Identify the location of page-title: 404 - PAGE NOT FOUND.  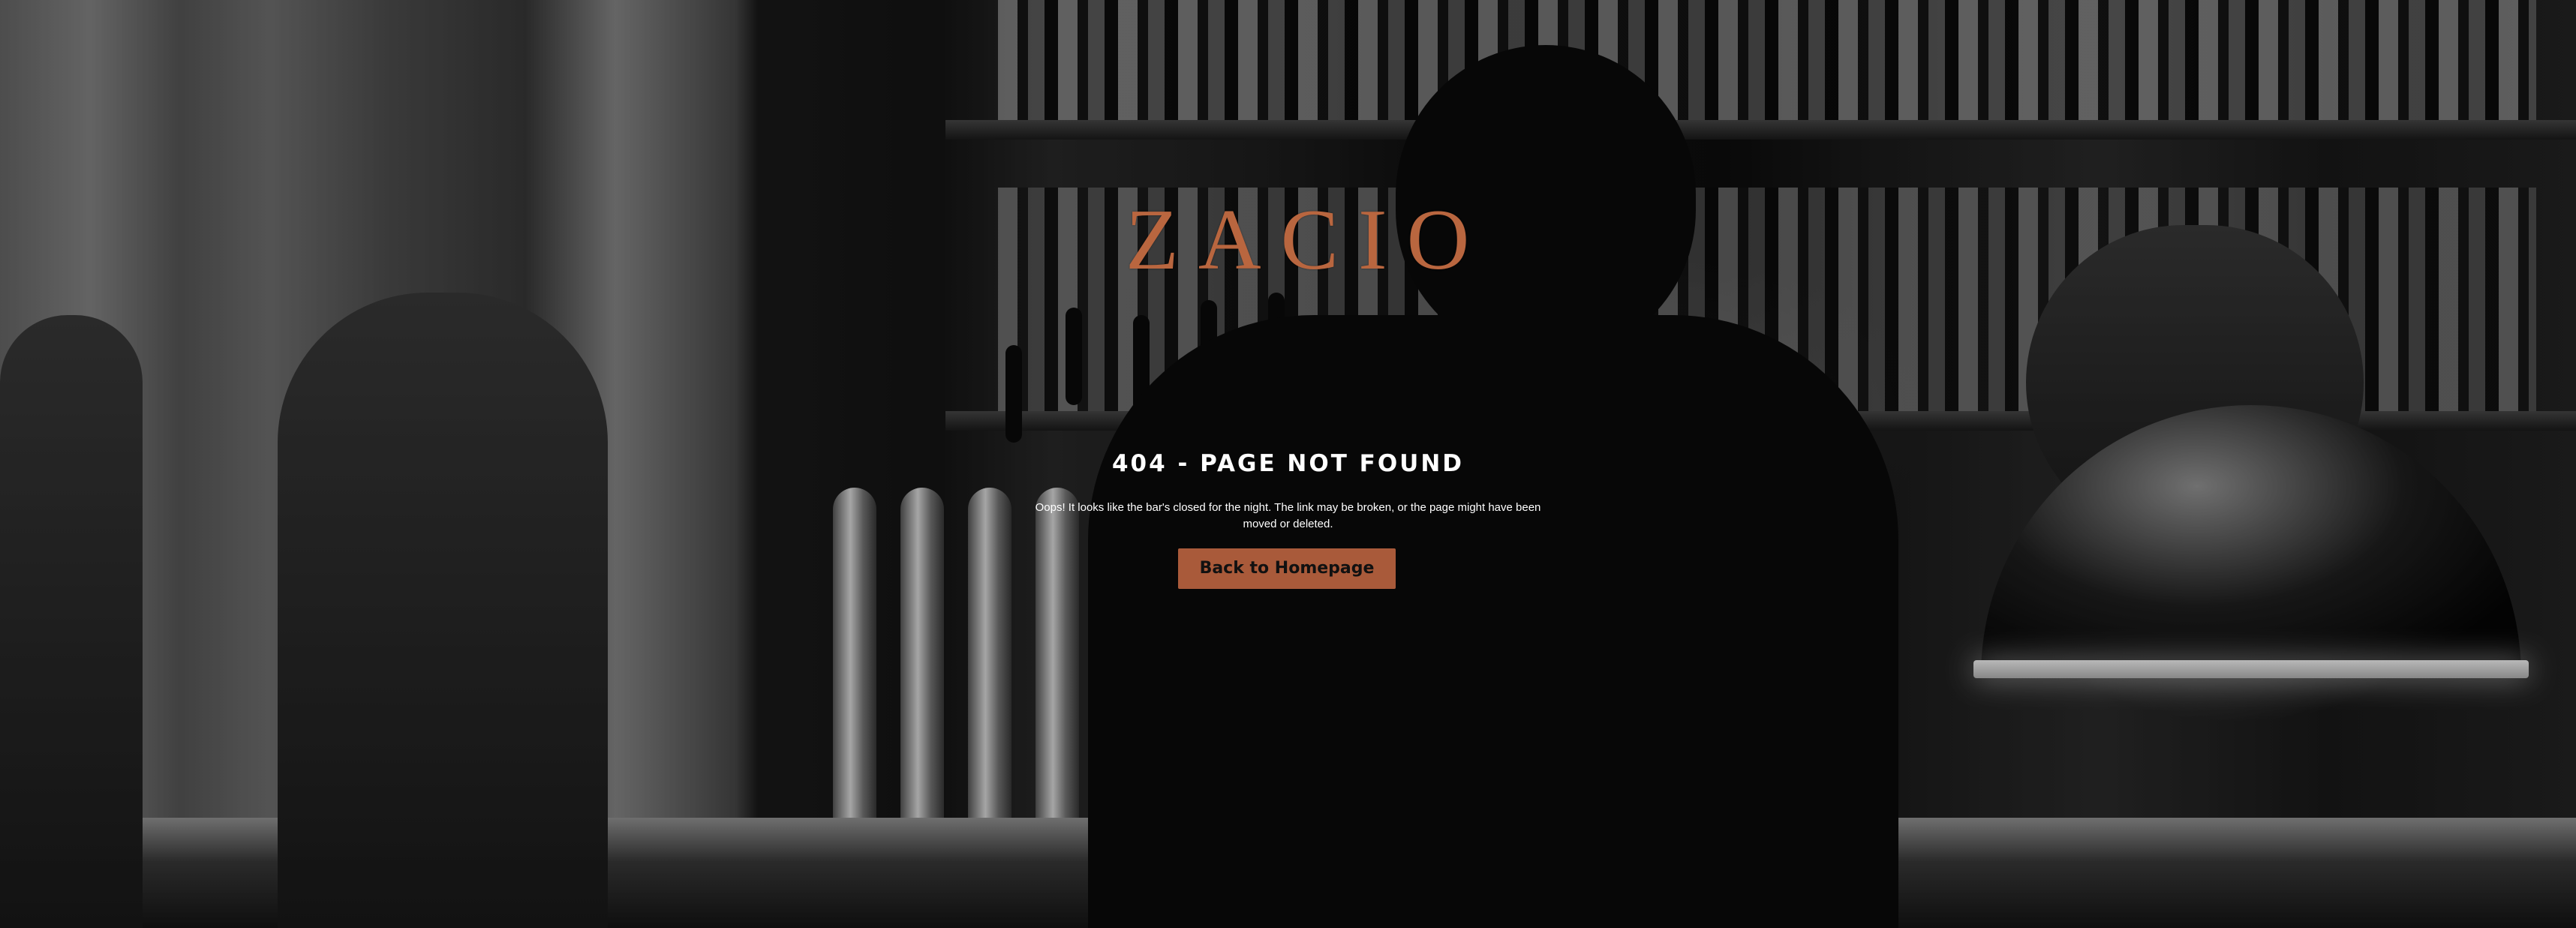
(1288, 464).